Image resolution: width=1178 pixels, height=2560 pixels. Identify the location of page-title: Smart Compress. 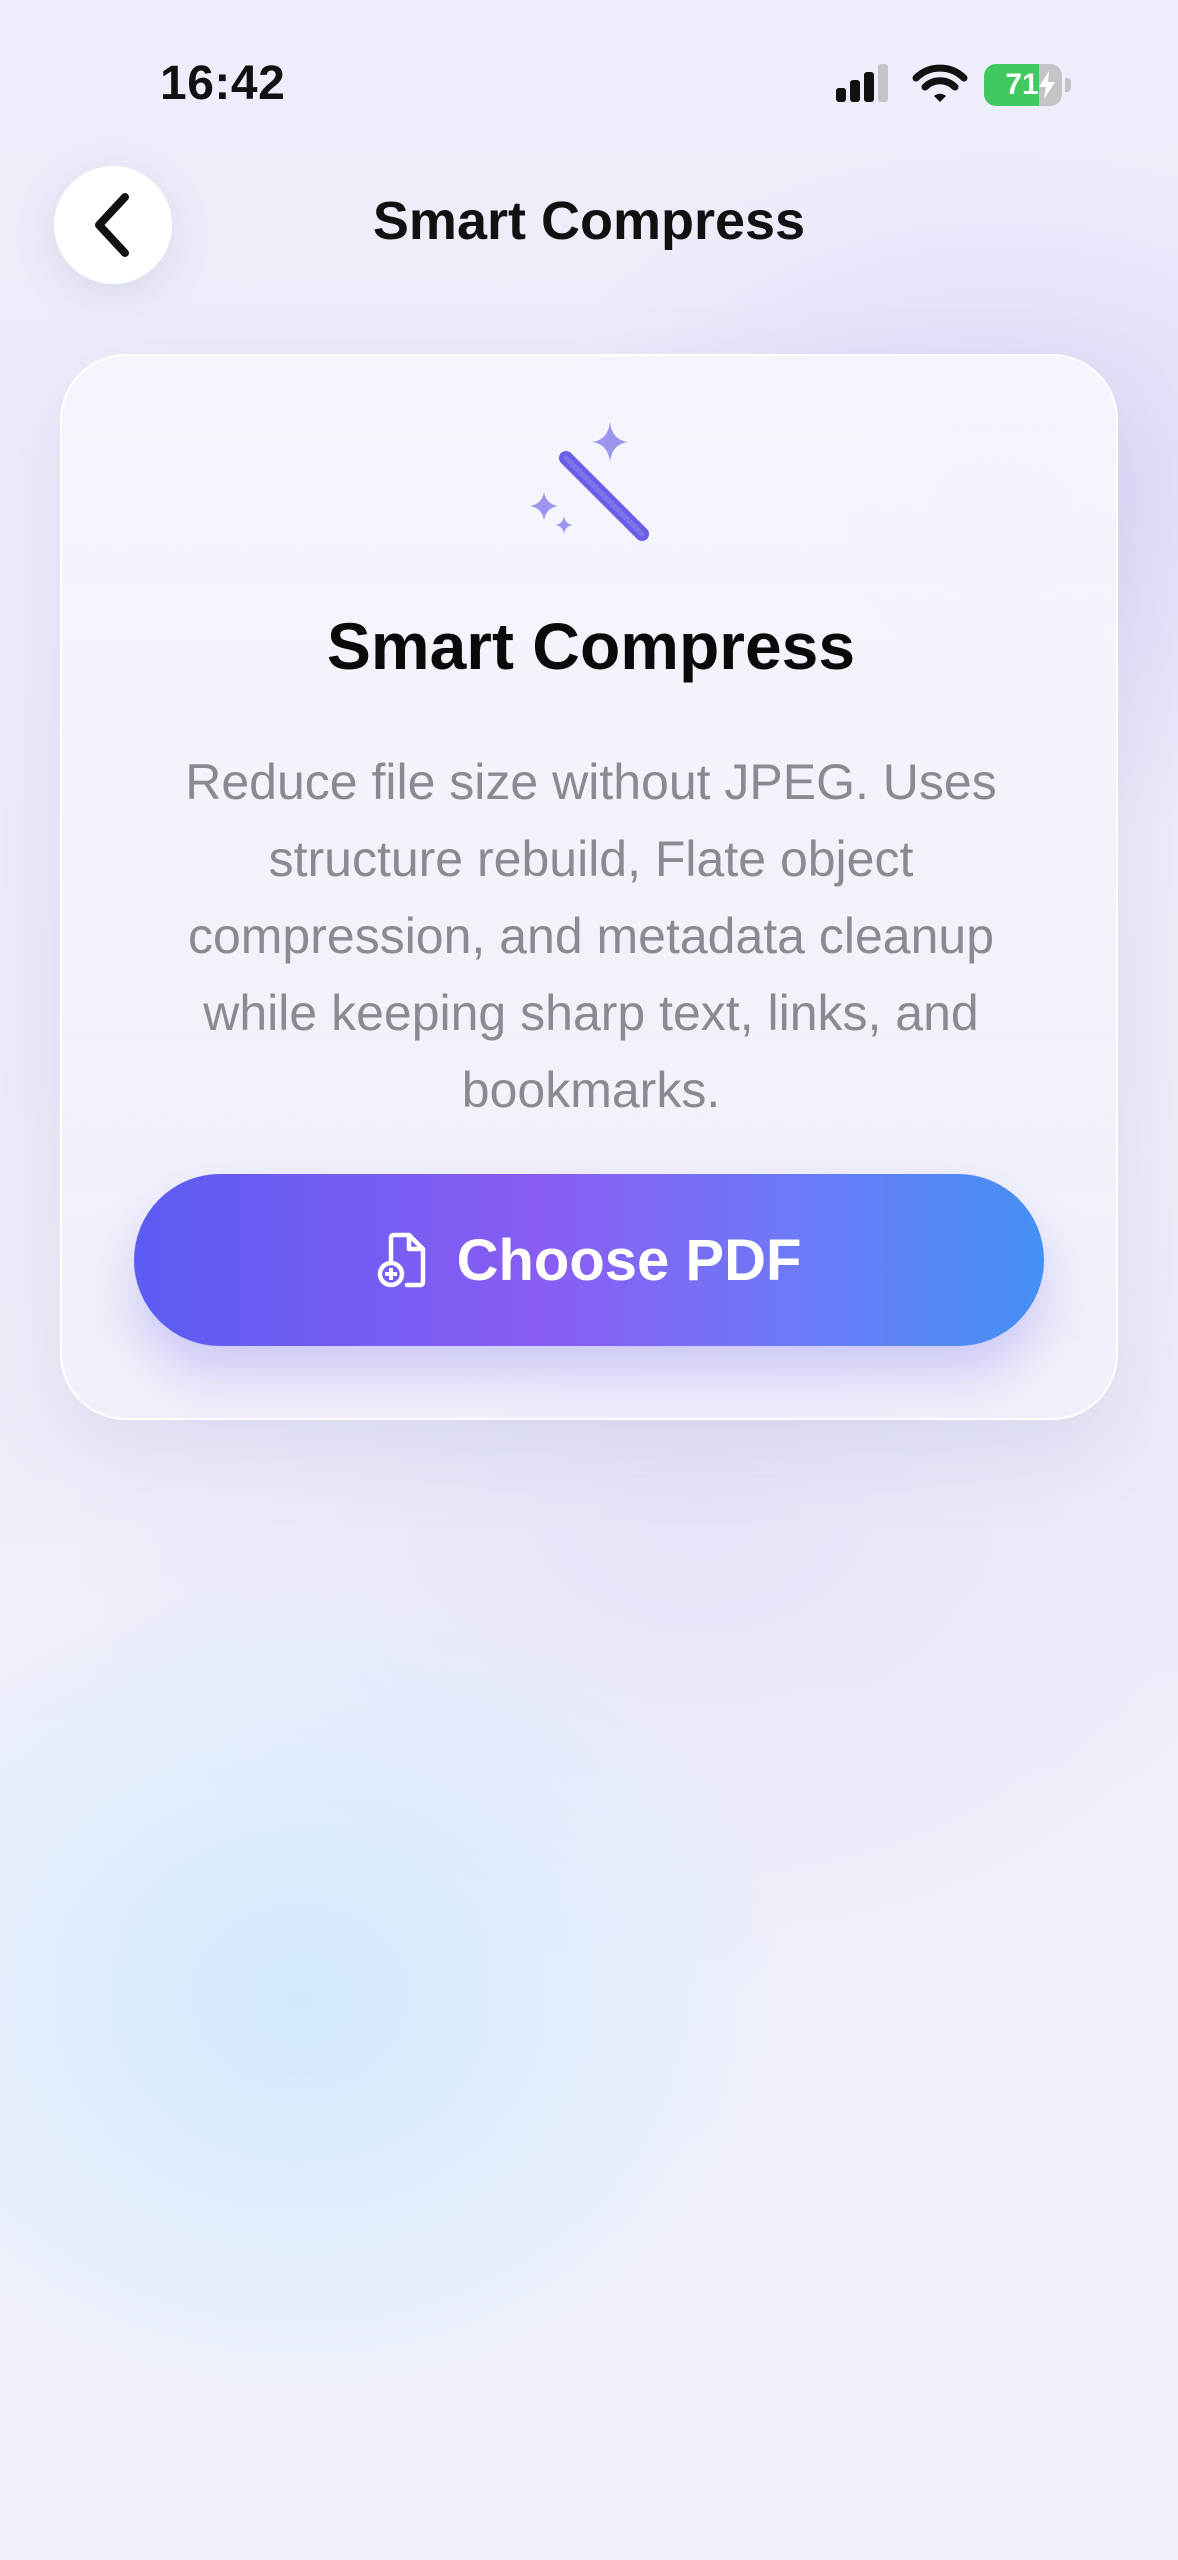
(589, 221).